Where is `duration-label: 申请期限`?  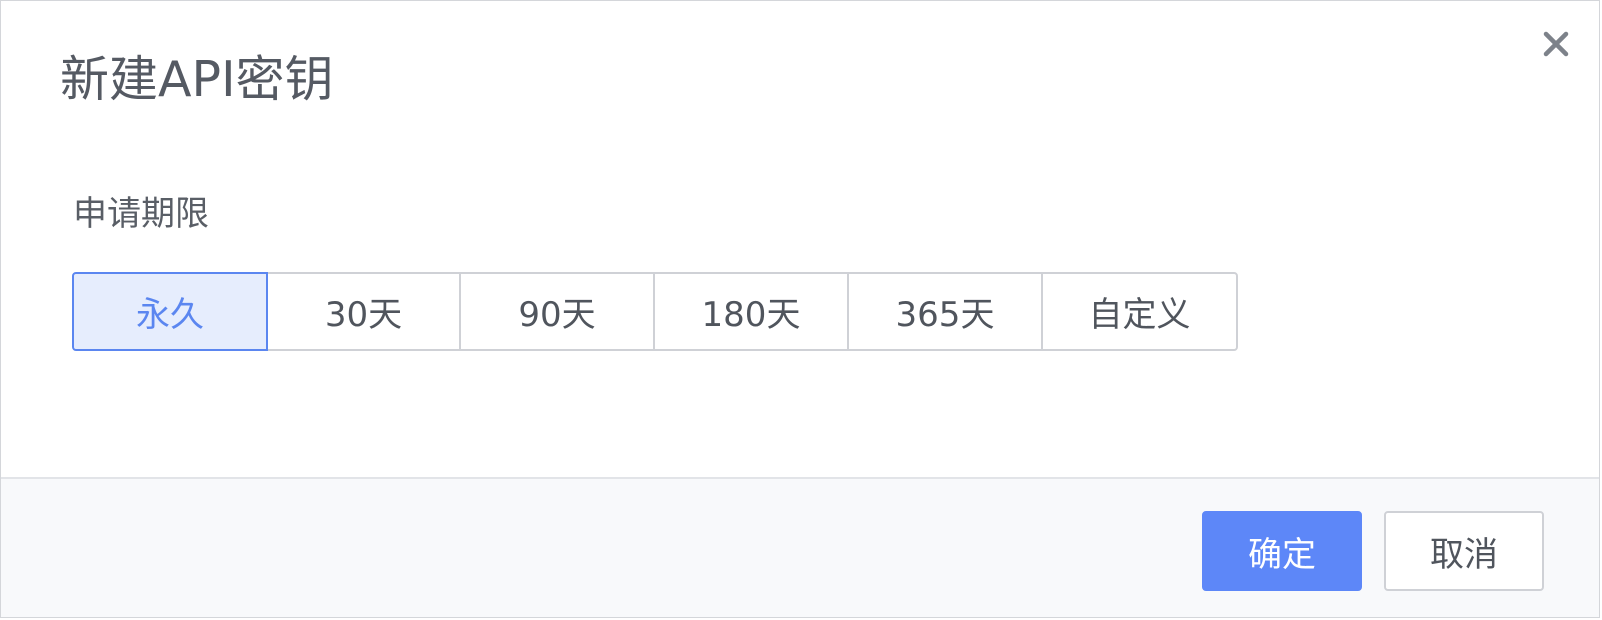 duration-label: 申请期限 is located at coordinates (141, 214).